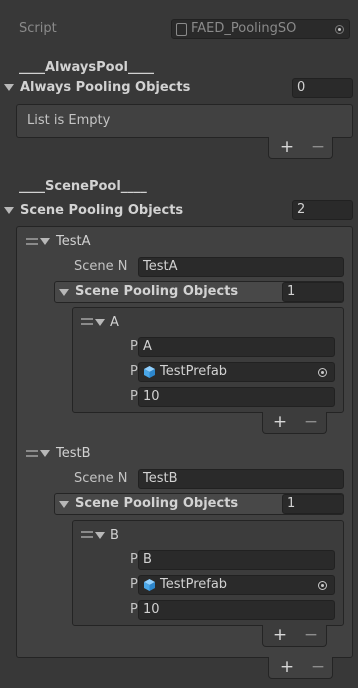 Image resolution: width=358 pixels, height=688 pixels. I want to click on property-field: B, so click(236, 560).